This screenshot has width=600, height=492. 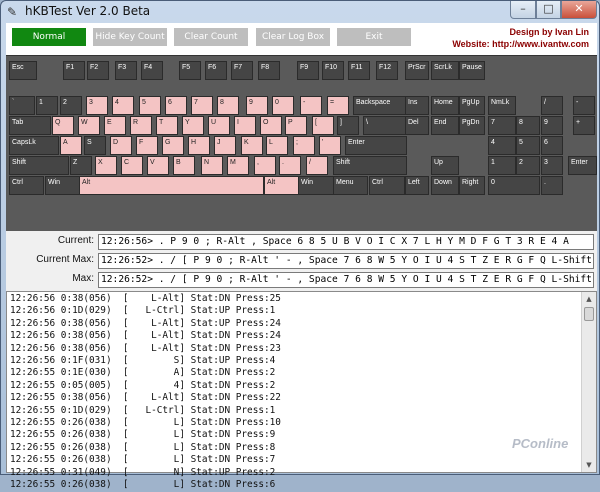 What do you see at coordinates (502, 165) in the screenshot?
I see `key-r4-13: 1` at bounding box center [502, 165].